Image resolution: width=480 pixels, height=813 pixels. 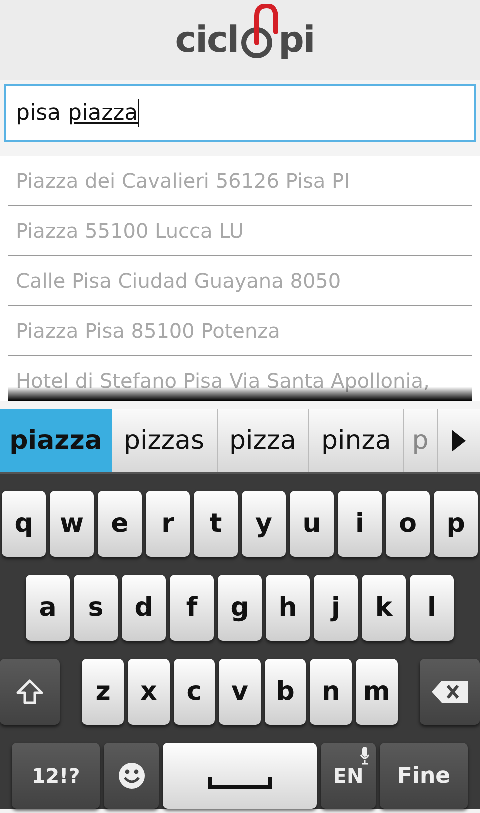 I want to click on letter-key: m, so click(x=377, y=692).